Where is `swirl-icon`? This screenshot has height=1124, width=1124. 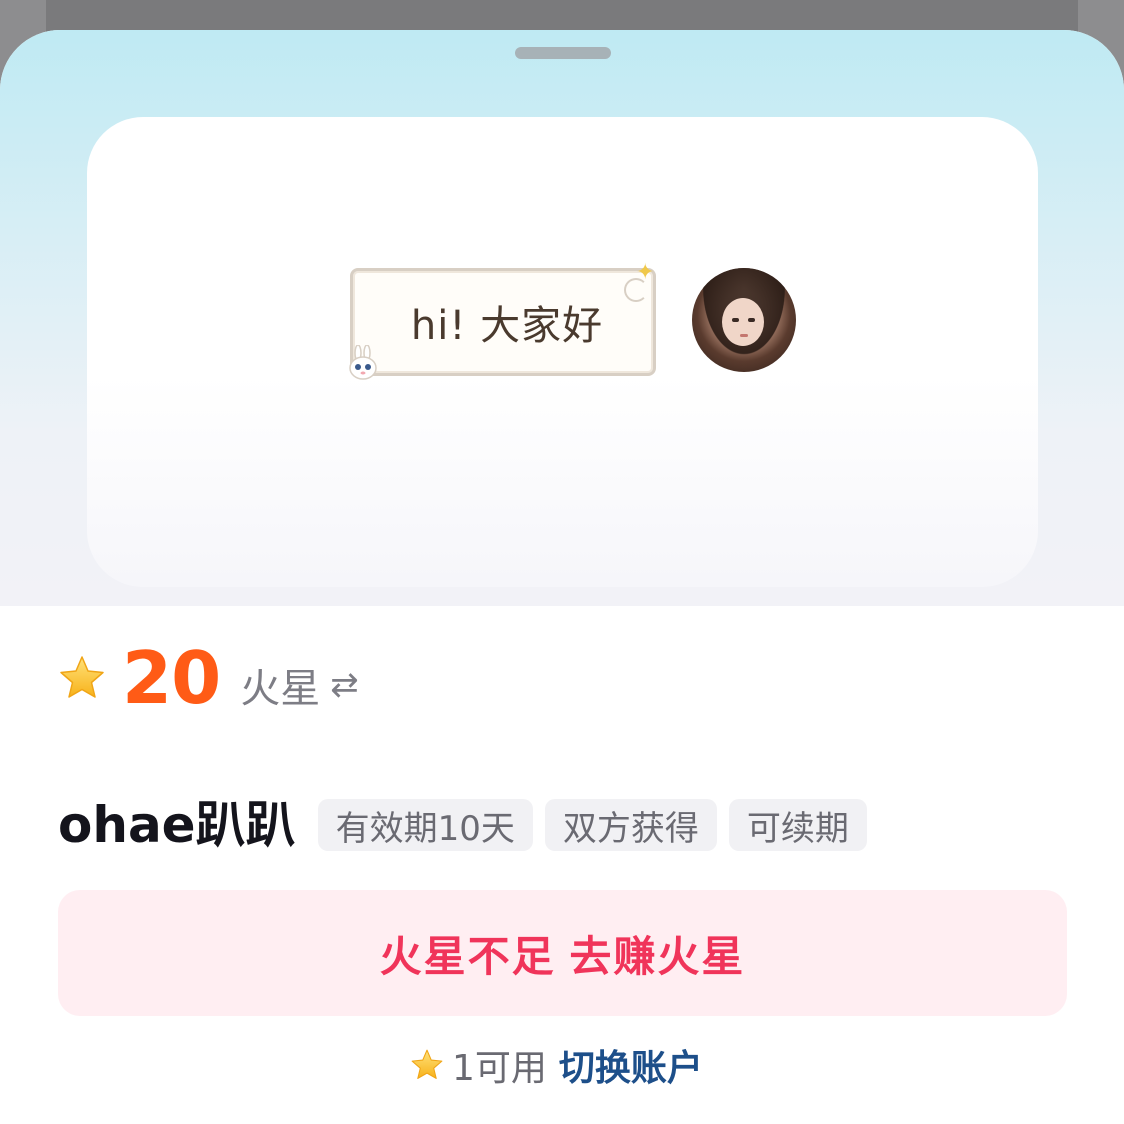
swirl-icon is located at coordinates (636, 290).